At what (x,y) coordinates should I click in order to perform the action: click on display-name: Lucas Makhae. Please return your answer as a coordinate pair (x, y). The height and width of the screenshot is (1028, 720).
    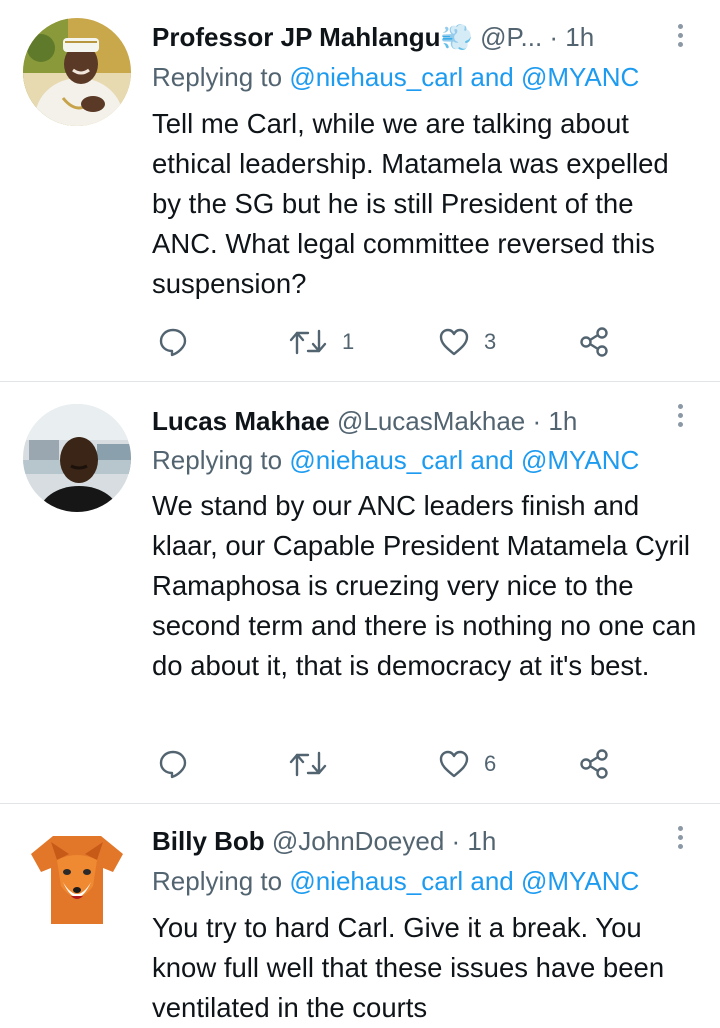
    Looking at the image, I should click on (241, 421).